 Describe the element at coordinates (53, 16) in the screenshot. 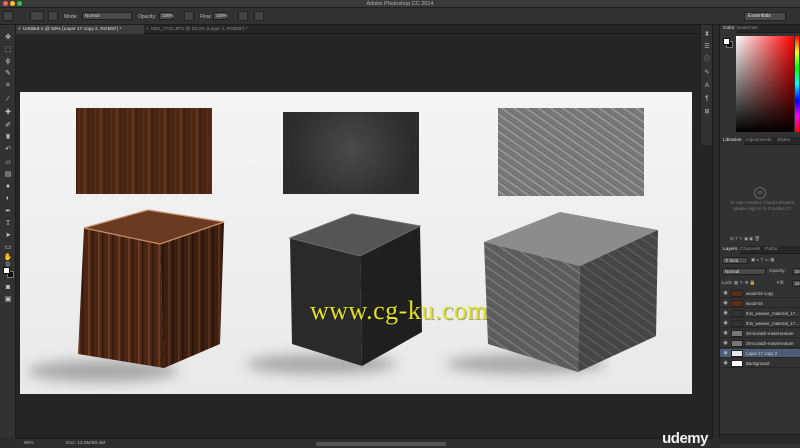

I see `brush-panel-icon` at that location.